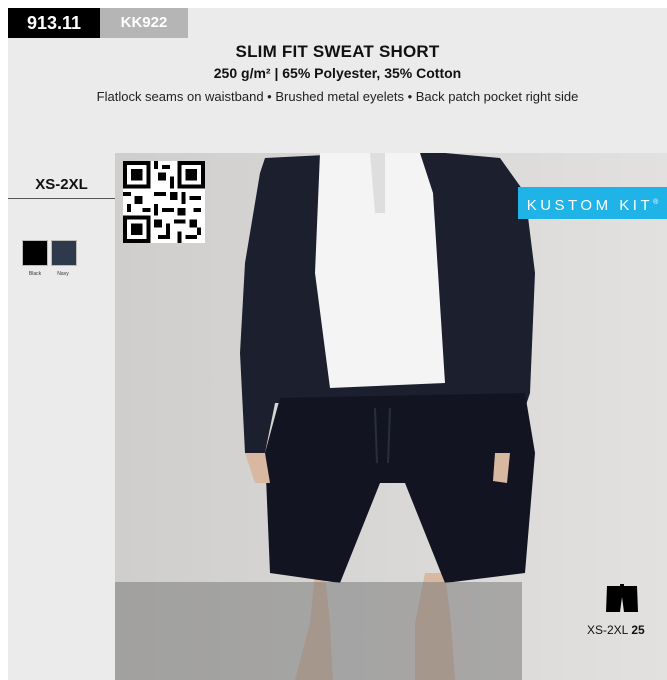 This screenshot has height=680, width=667. I want to click on product-title: SLIM FIT SWEAT SHORT, so click(337, 51).